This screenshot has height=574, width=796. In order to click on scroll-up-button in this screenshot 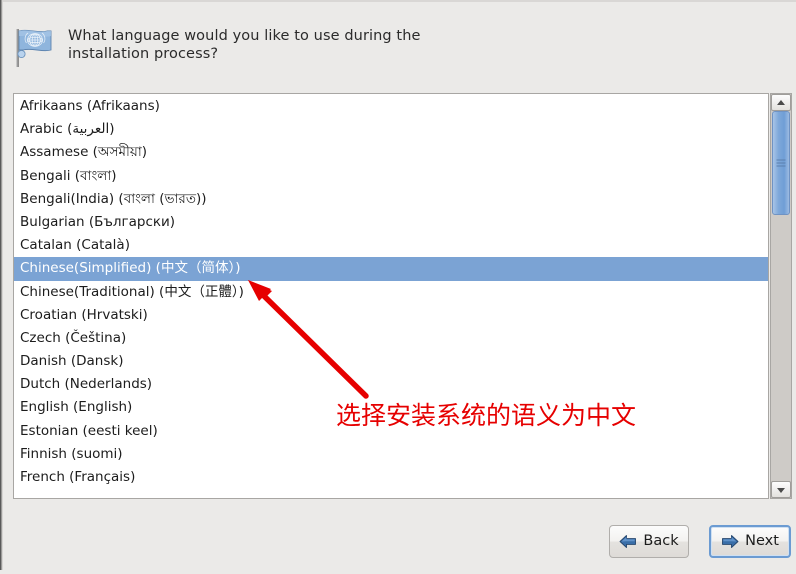, I will do `click(781, 102)`.